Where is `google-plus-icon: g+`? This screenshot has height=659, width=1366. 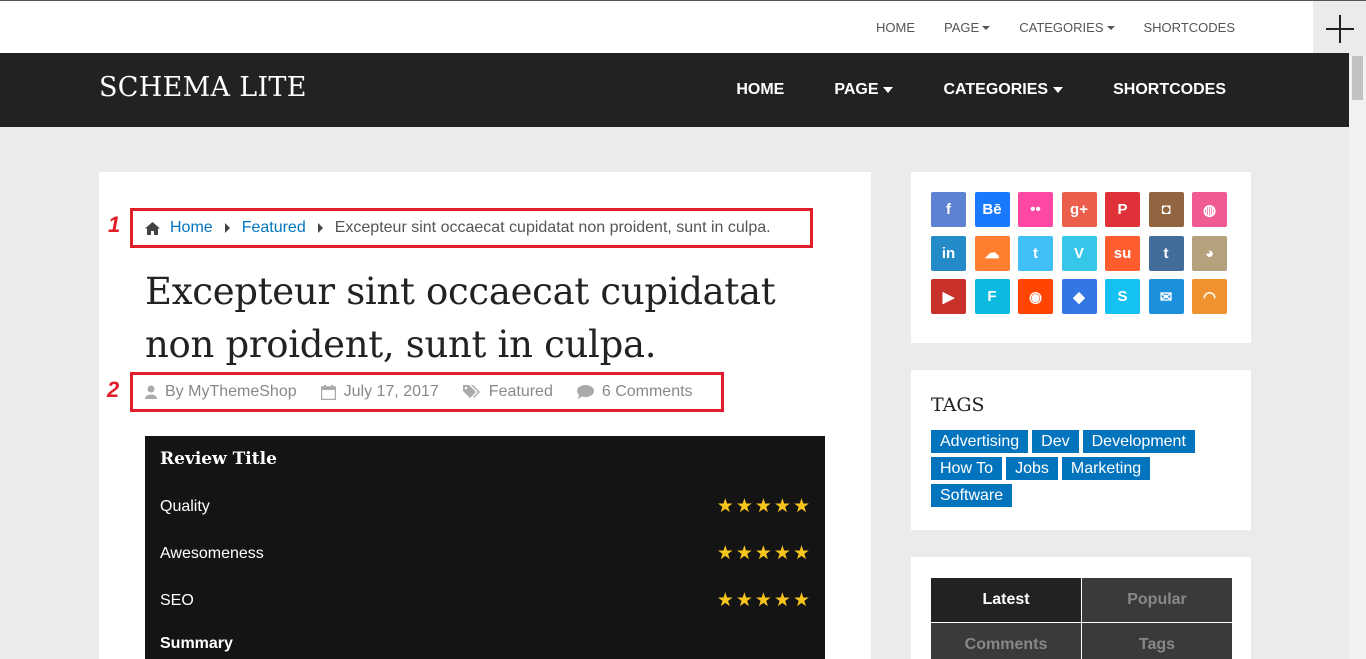
google-plus-icon: g+ is located at coordinates (1079, 209).